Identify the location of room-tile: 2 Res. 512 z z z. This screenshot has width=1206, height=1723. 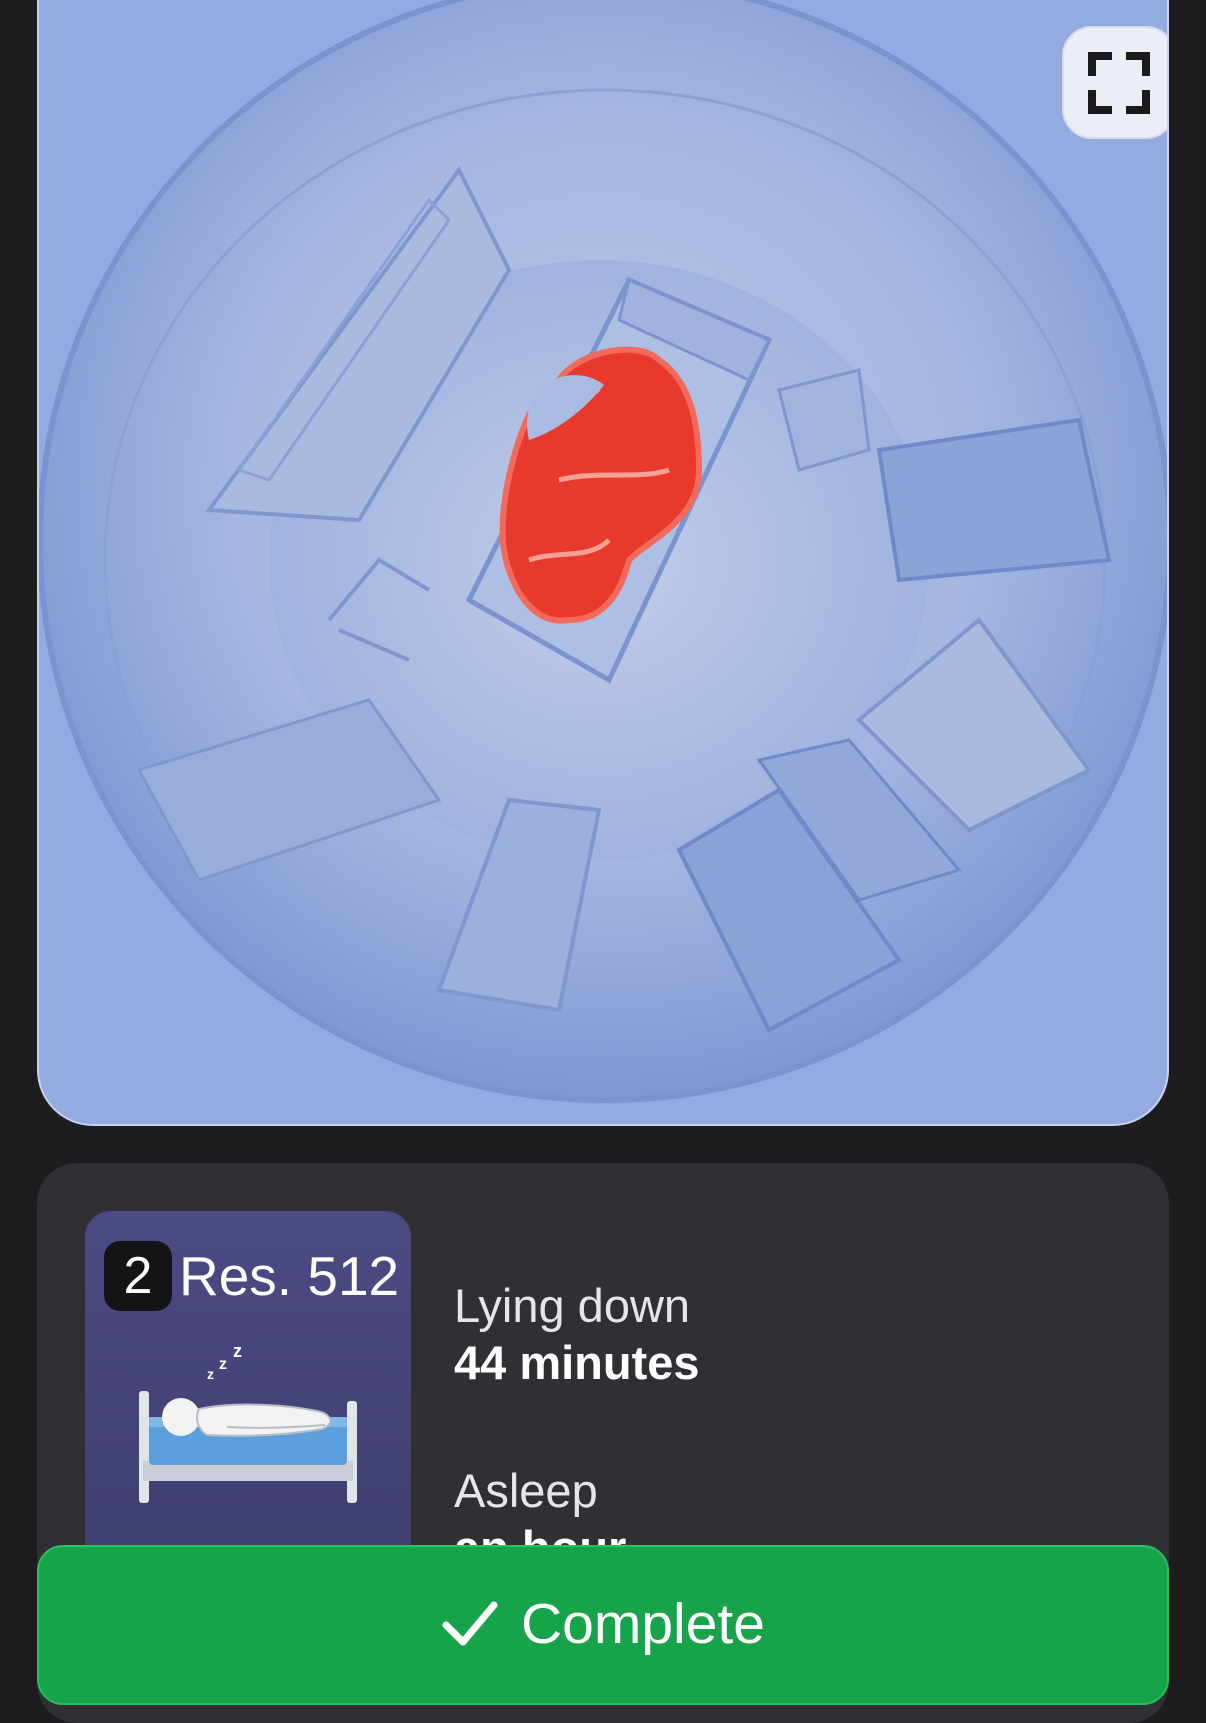
(248, 1391).